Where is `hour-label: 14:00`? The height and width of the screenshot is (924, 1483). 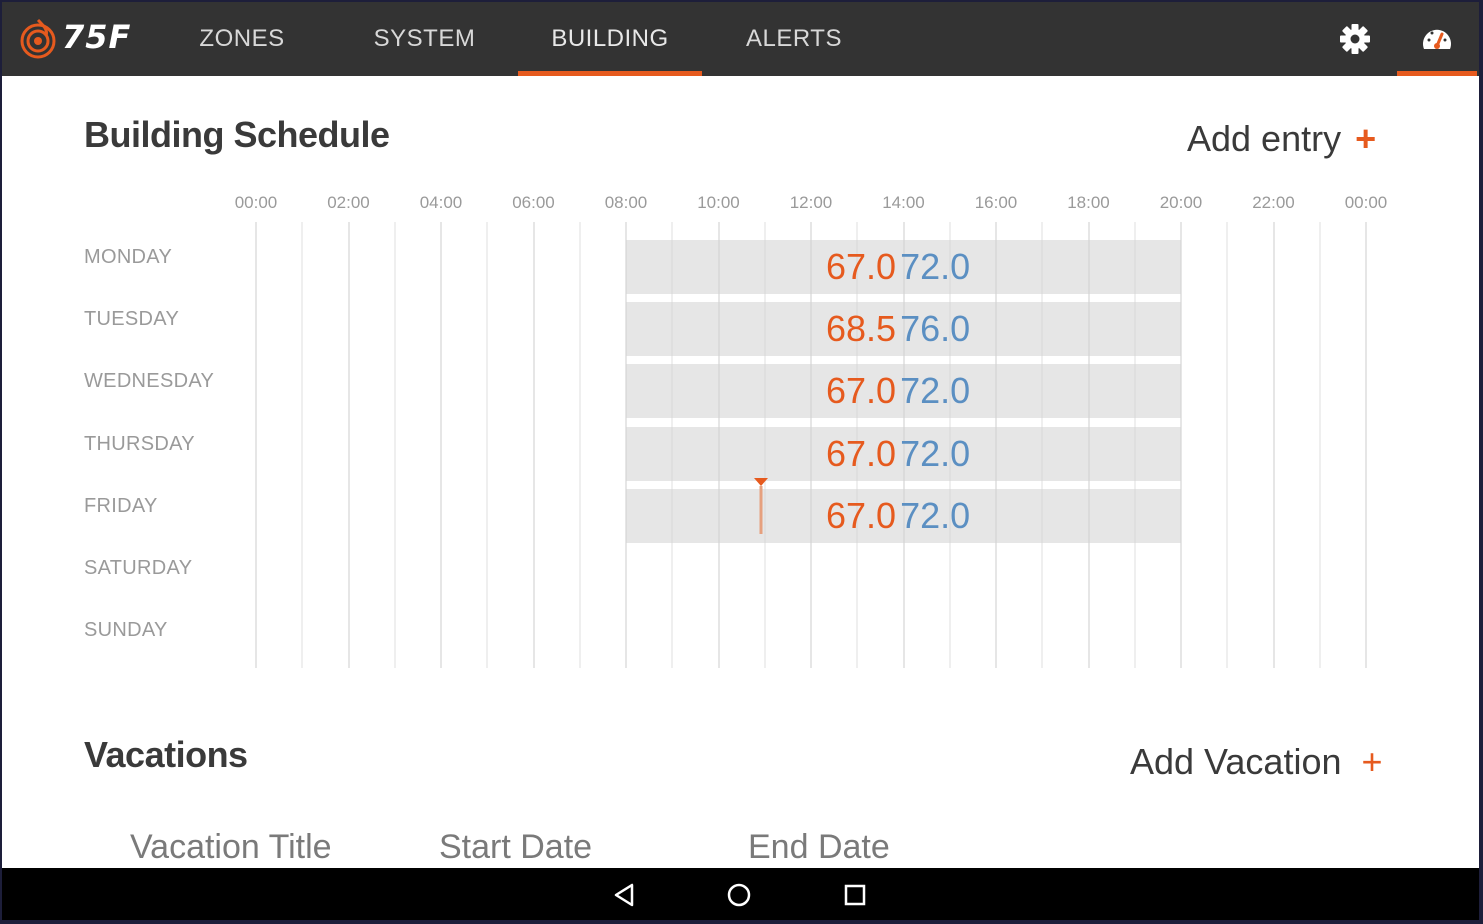
hour-label: 14:00 is located at coordinates (903, 202).